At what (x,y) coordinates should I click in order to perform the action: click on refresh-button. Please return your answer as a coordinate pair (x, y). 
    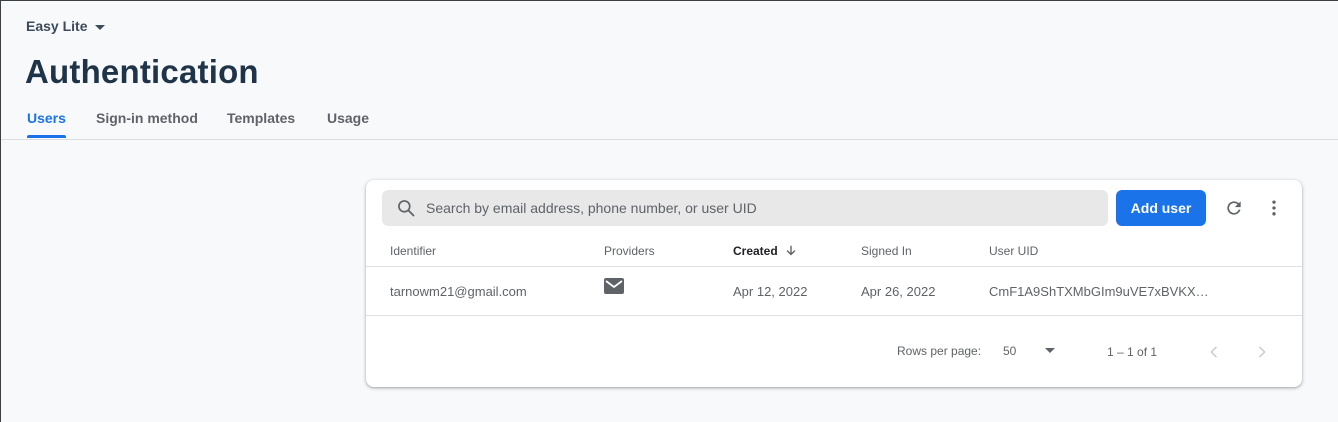
    Looking at the image, I should click on (1234, 208).